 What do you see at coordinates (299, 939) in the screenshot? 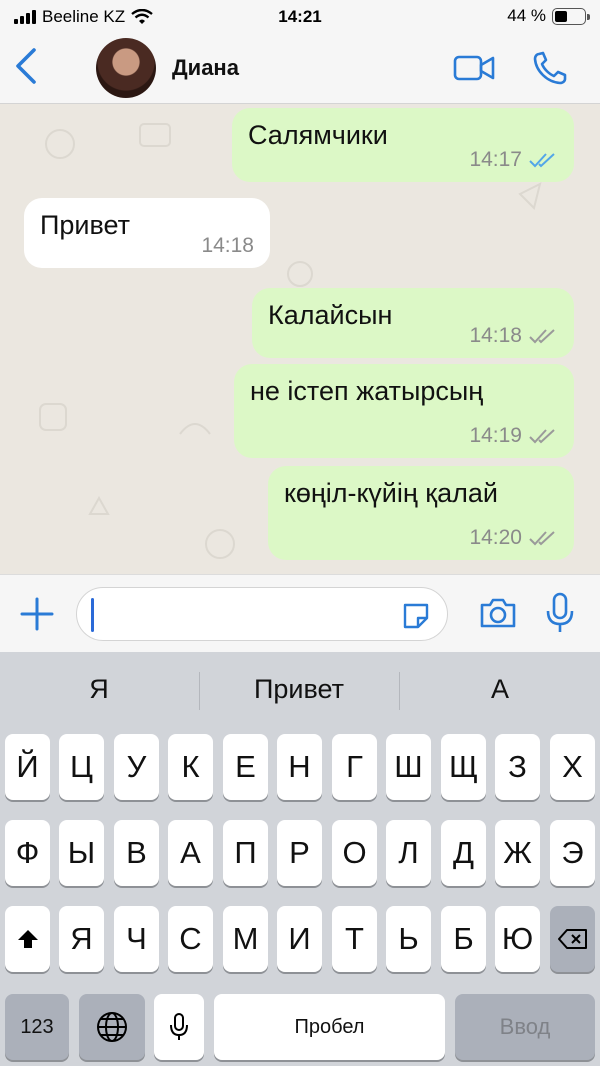
I see `key: И` at bounding box center [299, 939].